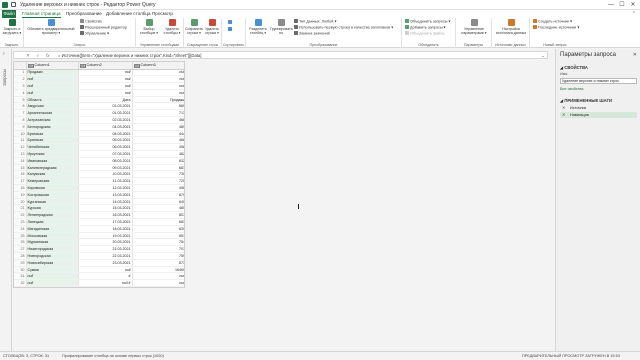 The height and width of the screenshot is (360, 640). What do you see at coordinates (158, 174) in the screenshot?
I see `cell-column3: 739` at bounding box center [158, 174].